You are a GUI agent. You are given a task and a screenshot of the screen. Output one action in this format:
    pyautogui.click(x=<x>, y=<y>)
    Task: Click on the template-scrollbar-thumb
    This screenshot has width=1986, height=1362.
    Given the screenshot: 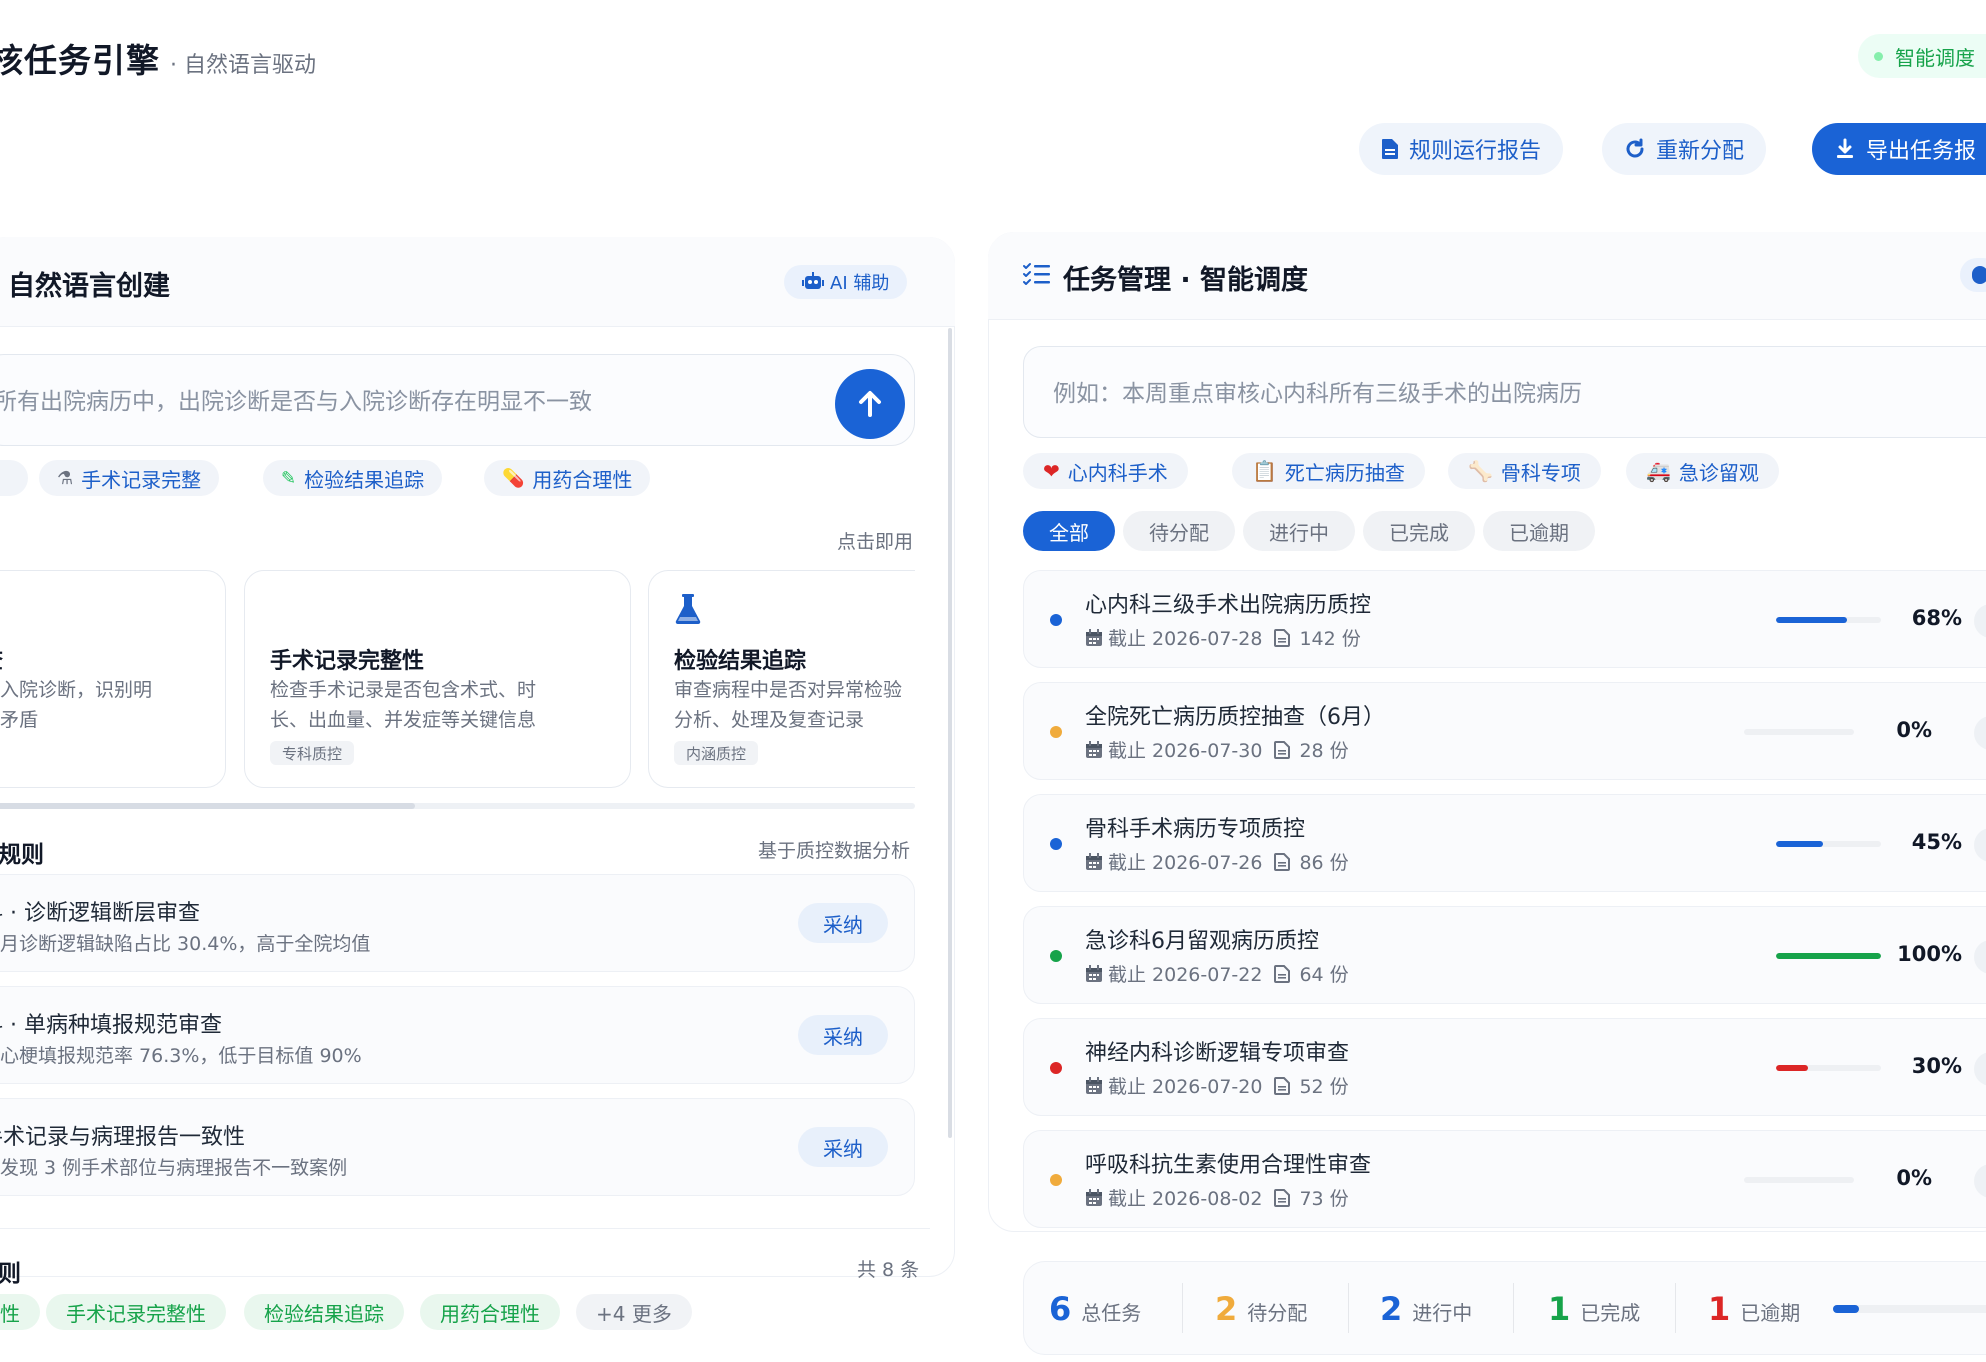 What is the action you would take?
    pyautogui.click(x=207, y=806)
    